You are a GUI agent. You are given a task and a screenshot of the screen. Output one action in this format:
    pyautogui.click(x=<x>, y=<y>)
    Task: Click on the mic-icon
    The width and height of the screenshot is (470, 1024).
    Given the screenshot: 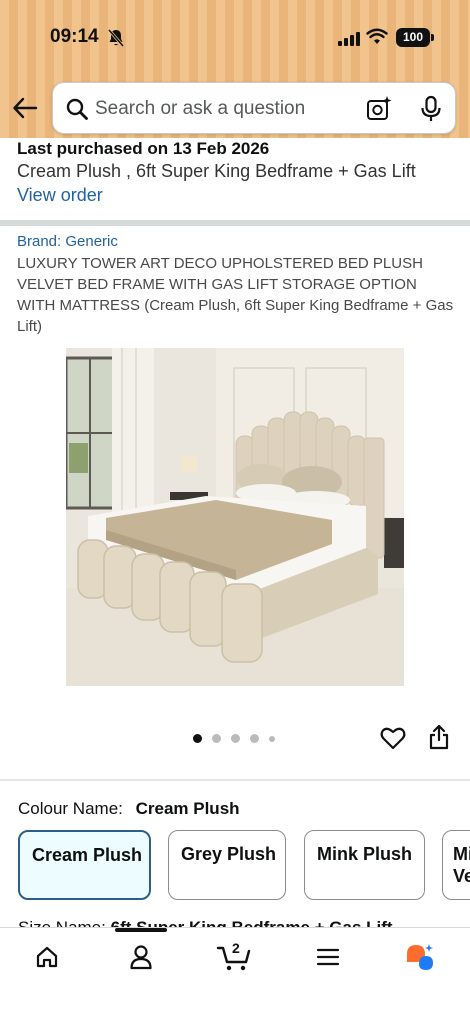 What is the action you would take?
    pyautogui.click(x=431, y=109)
    